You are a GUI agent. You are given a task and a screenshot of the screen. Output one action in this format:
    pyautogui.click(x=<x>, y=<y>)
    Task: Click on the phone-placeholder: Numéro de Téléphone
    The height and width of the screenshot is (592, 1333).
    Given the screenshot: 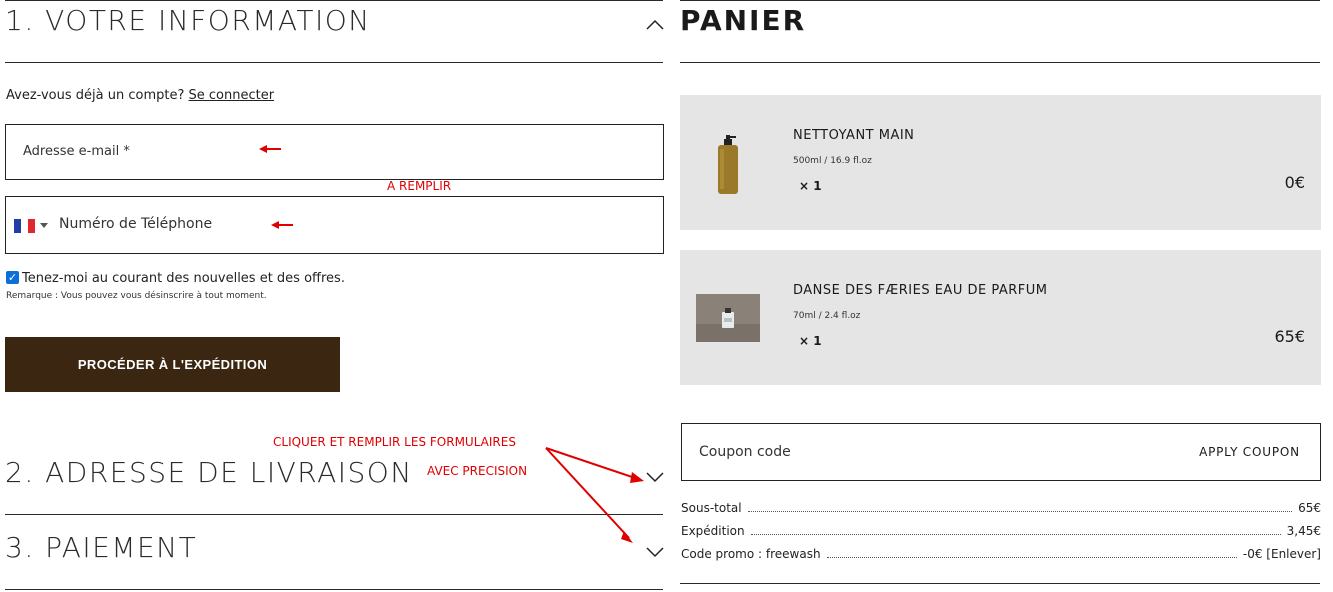 What is the action you would take?
    pyautogui.click(x=136, y=224)
    